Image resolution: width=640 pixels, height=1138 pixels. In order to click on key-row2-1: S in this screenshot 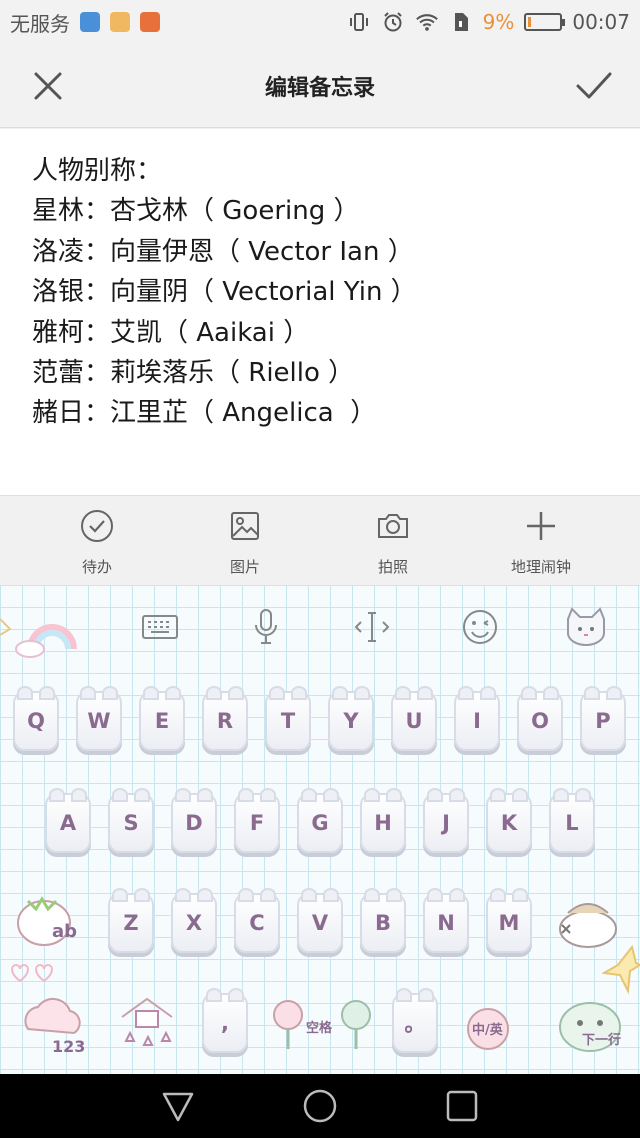, I will do `click(131, 820)`.